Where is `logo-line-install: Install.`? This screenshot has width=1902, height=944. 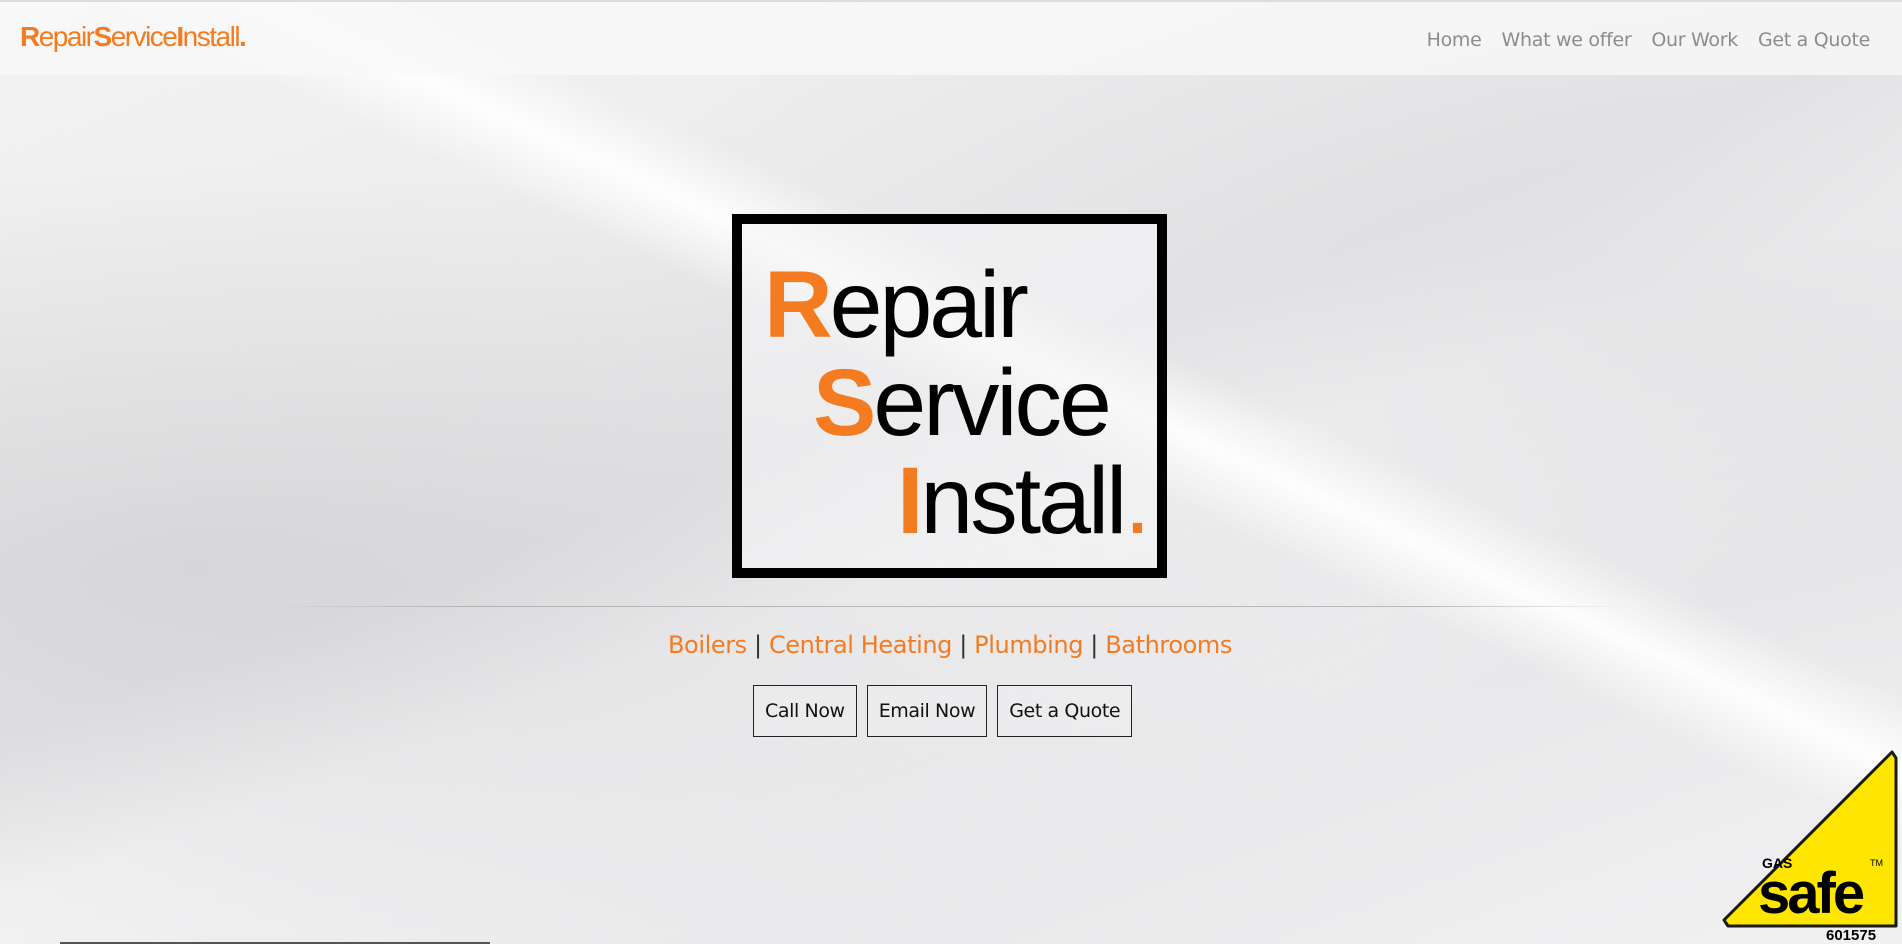
logo-line-install: Install. is located at coordinates (1024, 501).